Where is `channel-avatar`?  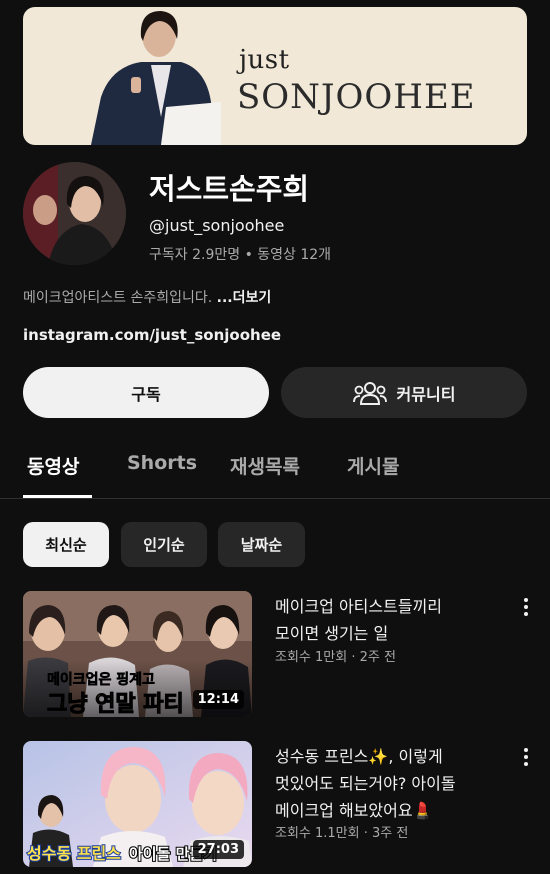
channel-avatar is located at coordinates (74, 213).